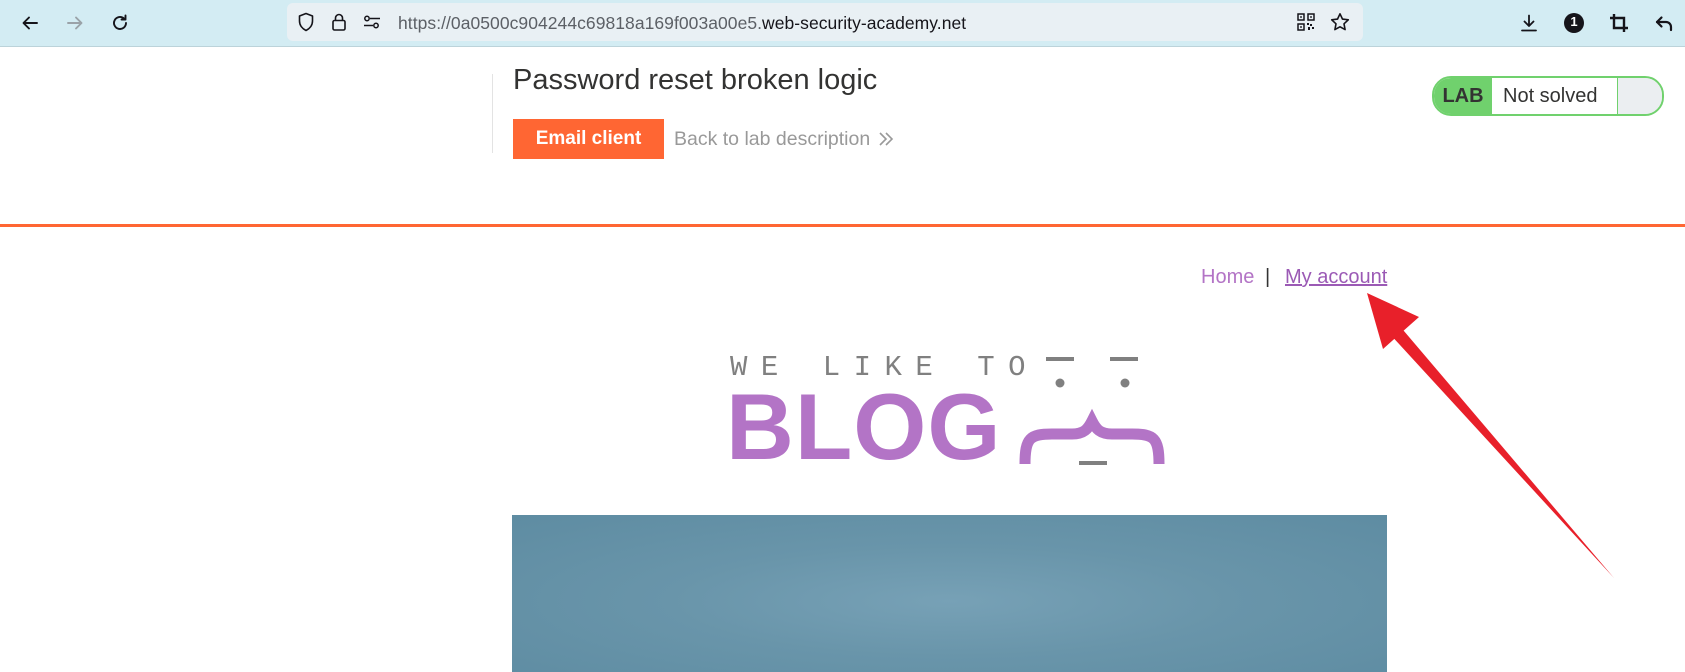 This screenshot has width=1685, height=672. Describe the element at coordinates (1639, 96) in the screenshot. I see `status-toggle-knob` at that location.